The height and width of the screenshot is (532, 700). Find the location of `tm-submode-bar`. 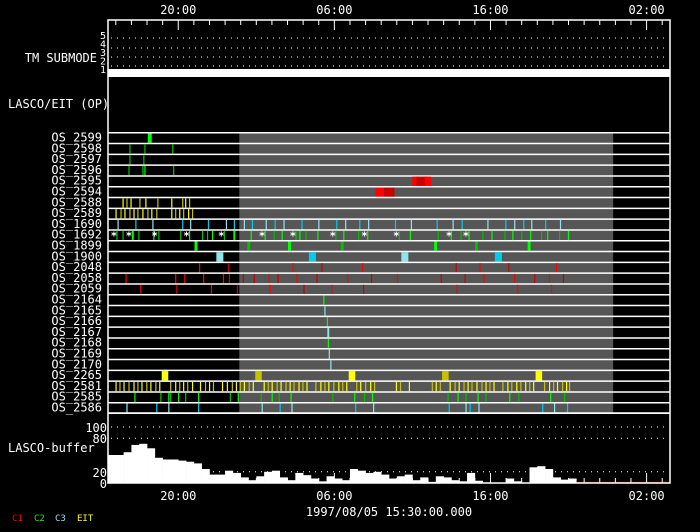

tm-submode-bar is located at coordinates (389, 73).